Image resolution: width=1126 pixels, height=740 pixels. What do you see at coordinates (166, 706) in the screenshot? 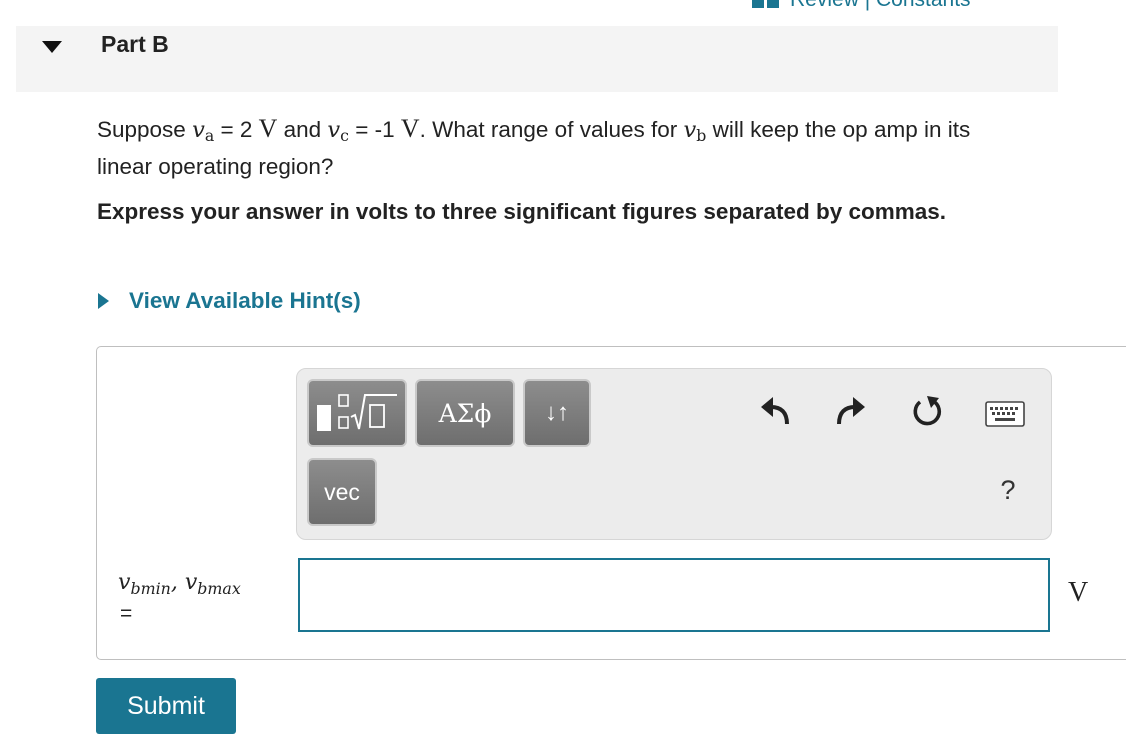
I see `submit-button: Submit` at bounding box center [166, 706].